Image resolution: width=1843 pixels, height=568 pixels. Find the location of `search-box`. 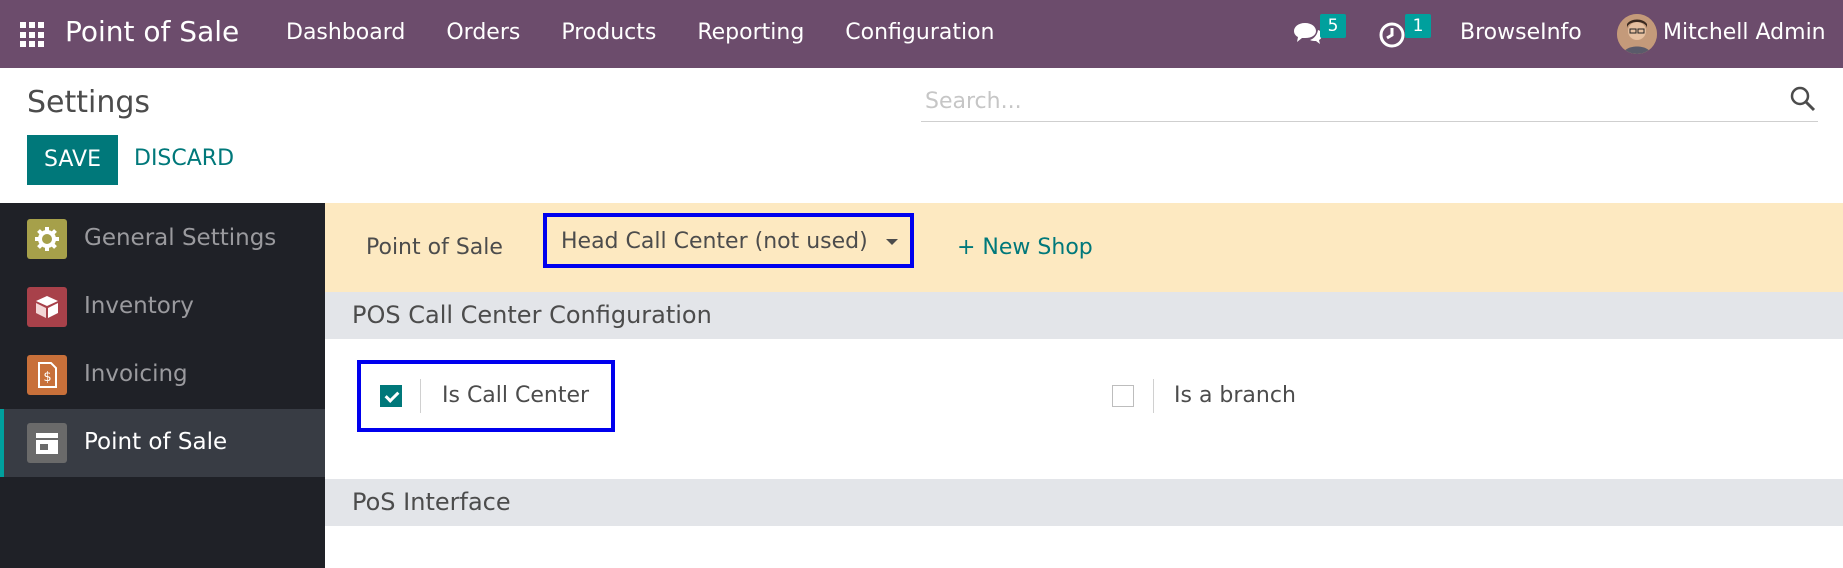

search-box is located at coordinates (1369, 101).